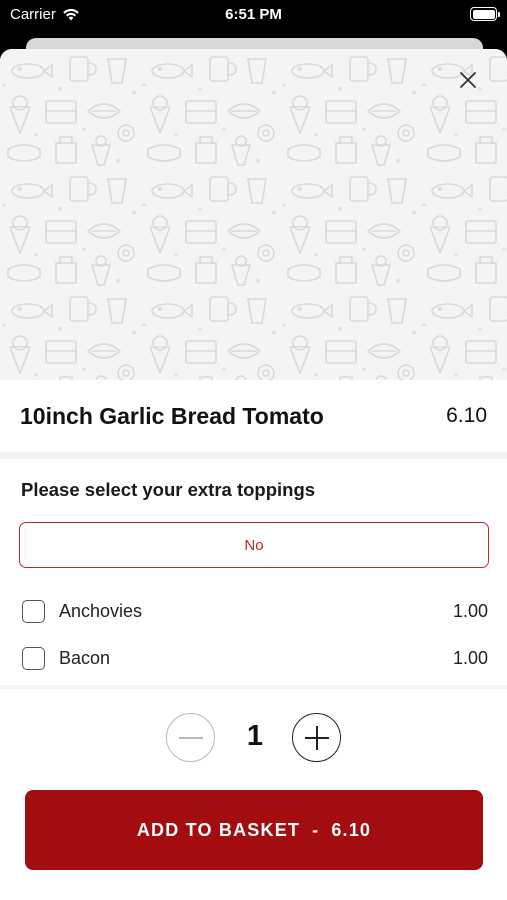 This screenshot has width=507, height=900. I want to click on minus-icon, so click(191, 738).